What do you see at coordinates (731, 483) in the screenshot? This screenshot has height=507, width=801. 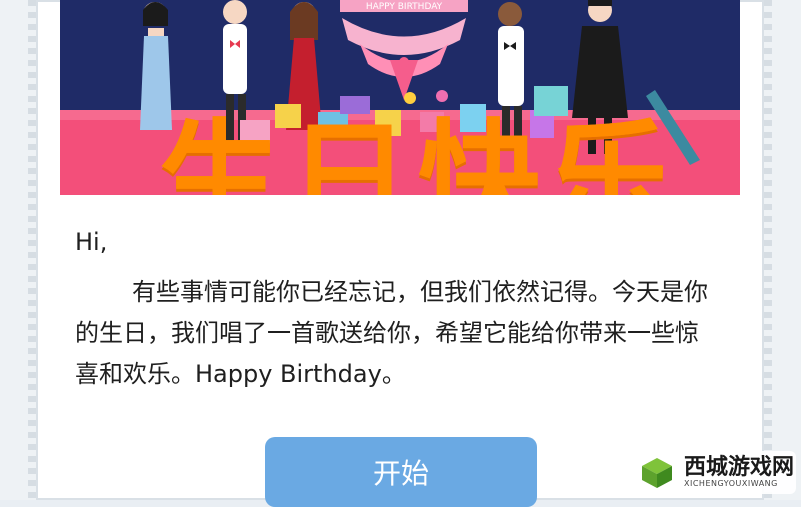 I see `watermark-domain: XICHENGYOUXIWANG` at bounding box center [731, 483].